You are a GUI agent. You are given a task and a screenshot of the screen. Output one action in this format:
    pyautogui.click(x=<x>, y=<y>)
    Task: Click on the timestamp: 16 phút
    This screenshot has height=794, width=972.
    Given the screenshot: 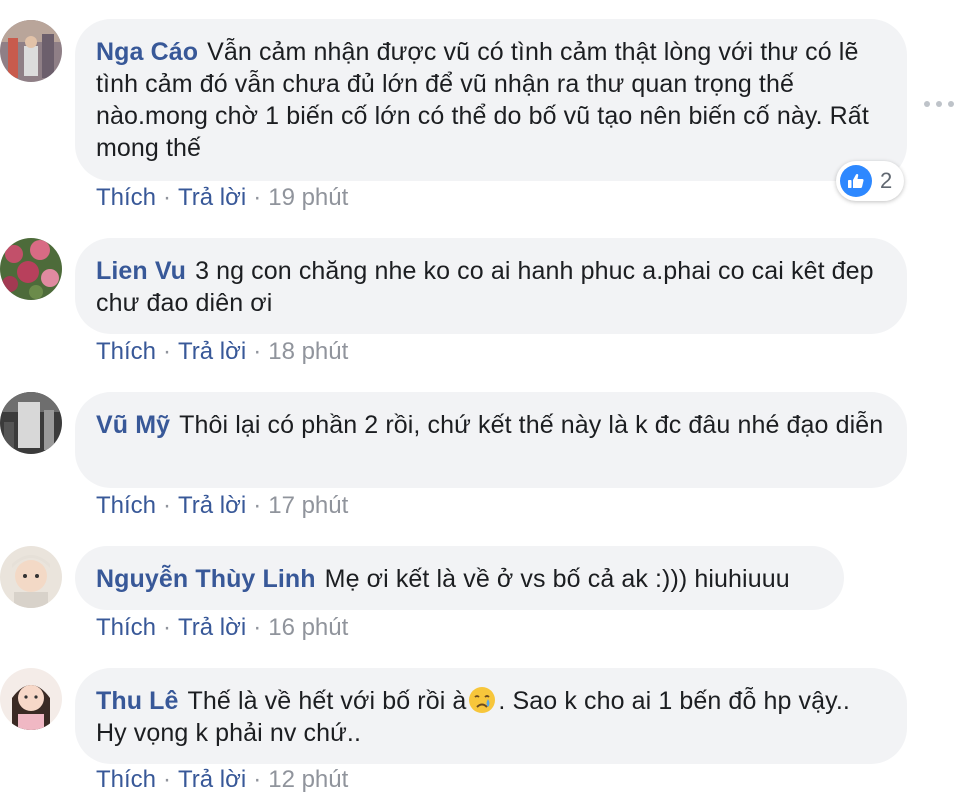 What is the action you would take?
    pyautogui.click(x=308, y=627)
    